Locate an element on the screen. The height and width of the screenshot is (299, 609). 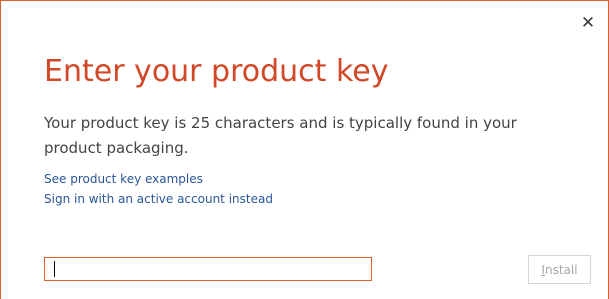
sign-in-active-account-link: Sign in with an active account instead is located at coordinates (158, 199).